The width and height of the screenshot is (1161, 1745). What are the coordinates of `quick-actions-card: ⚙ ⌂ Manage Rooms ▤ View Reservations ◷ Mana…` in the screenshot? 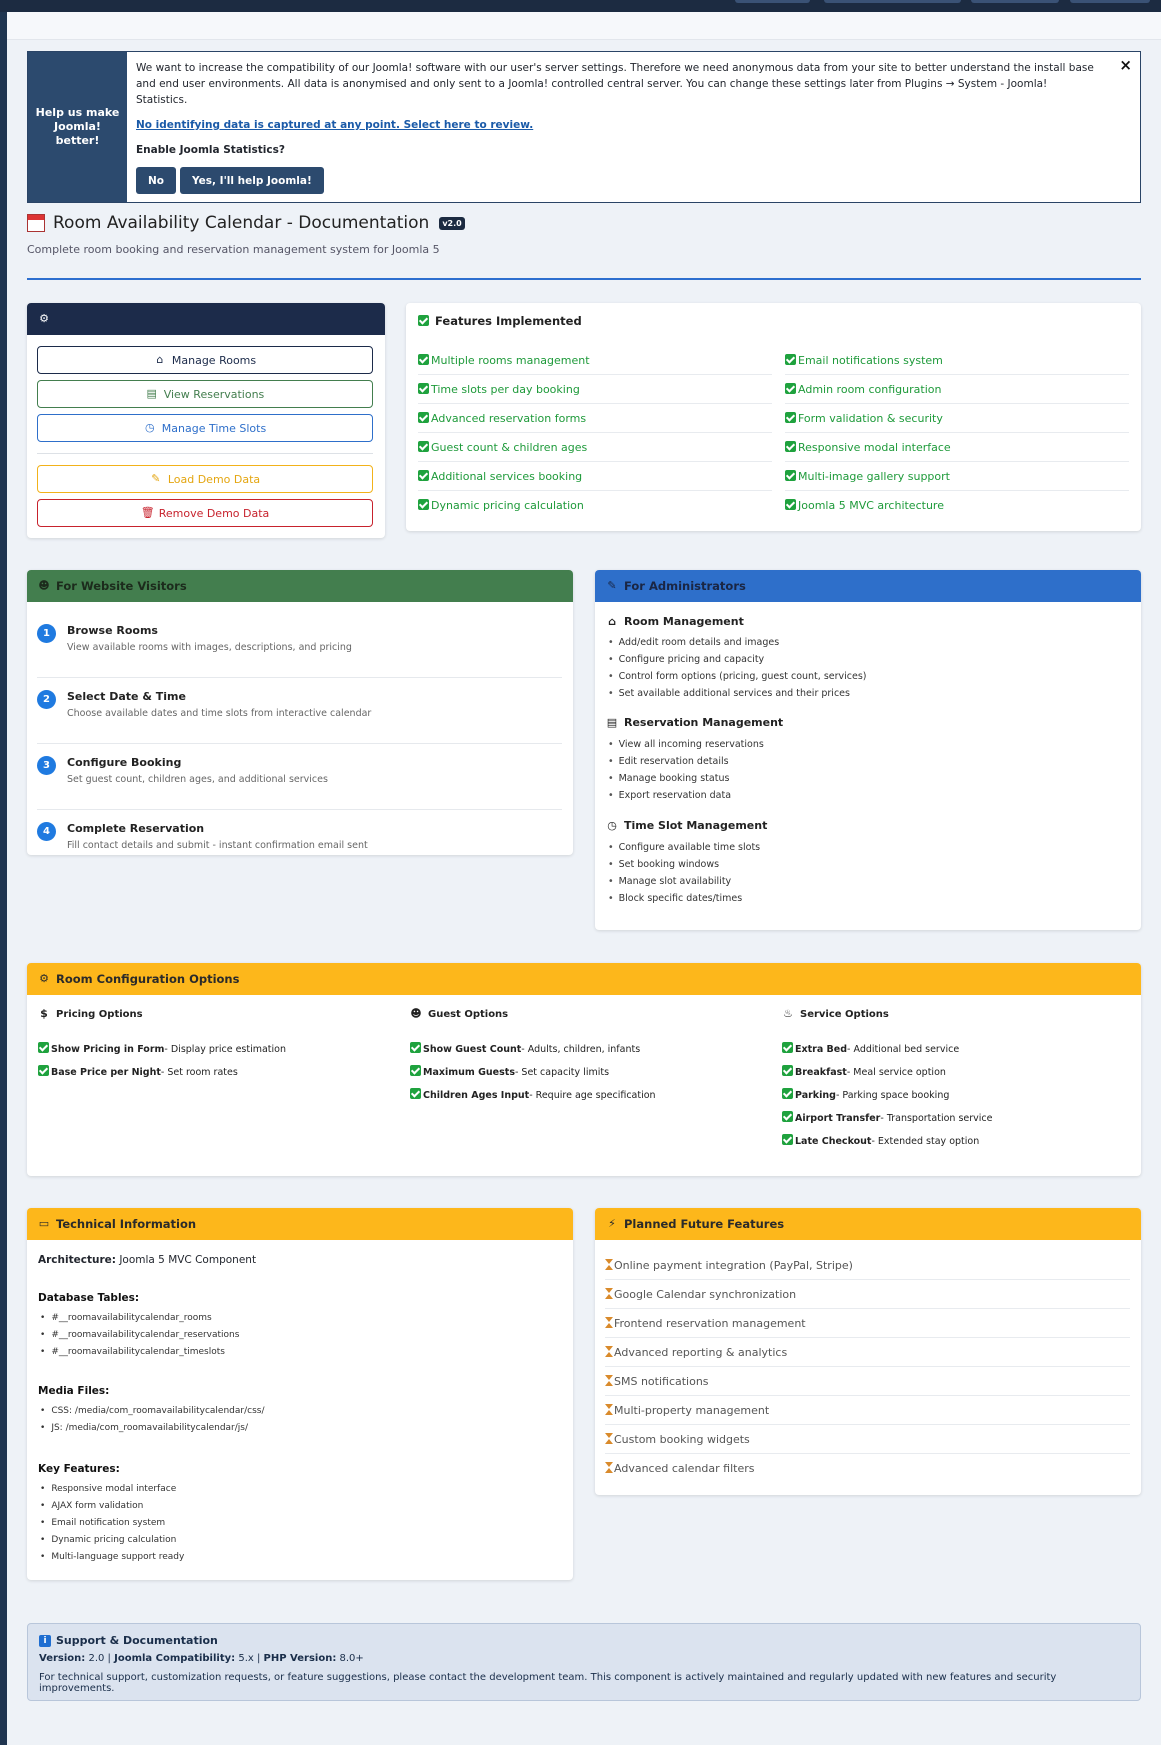 It's located at (206, 420).